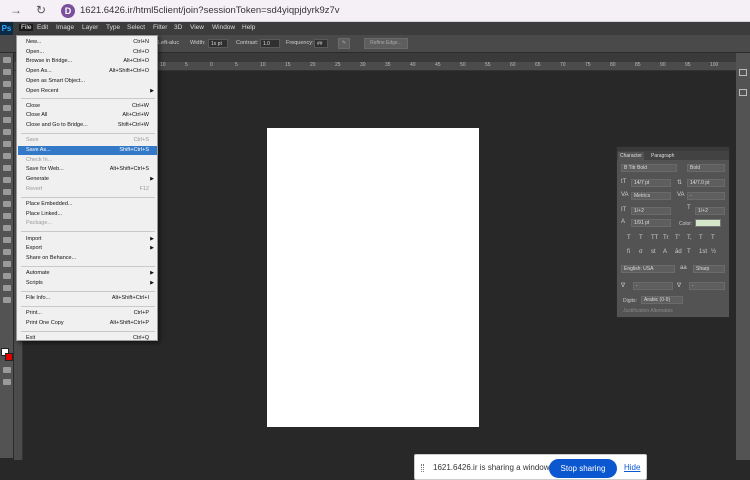  I want to click on menu-type: Type, so click(113, 27).